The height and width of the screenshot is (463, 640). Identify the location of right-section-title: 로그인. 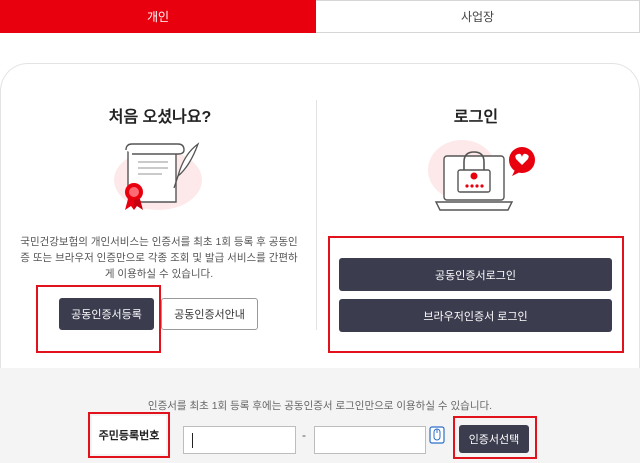
(476, 117).